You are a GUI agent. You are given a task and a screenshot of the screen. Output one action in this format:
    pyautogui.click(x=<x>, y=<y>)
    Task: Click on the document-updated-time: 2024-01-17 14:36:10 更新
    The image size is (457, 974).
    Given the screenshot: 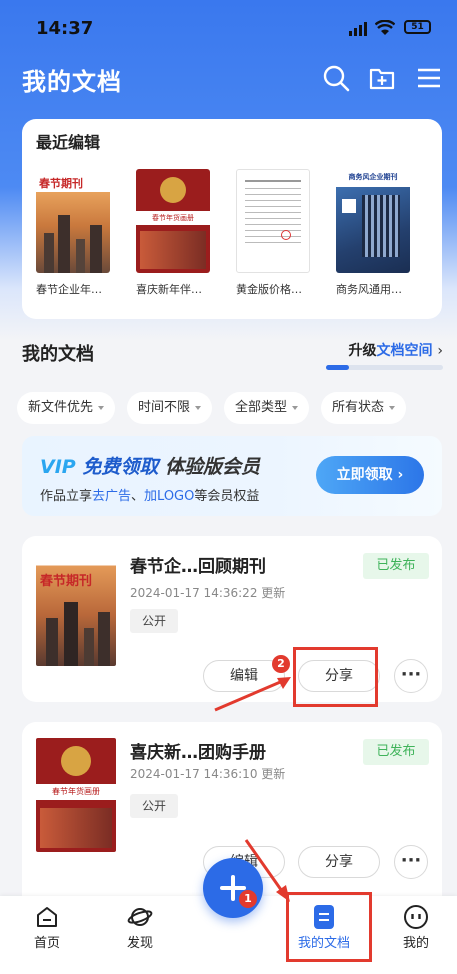 What is the action you would take?
    pyautogui.click(x=208, y=774)
    